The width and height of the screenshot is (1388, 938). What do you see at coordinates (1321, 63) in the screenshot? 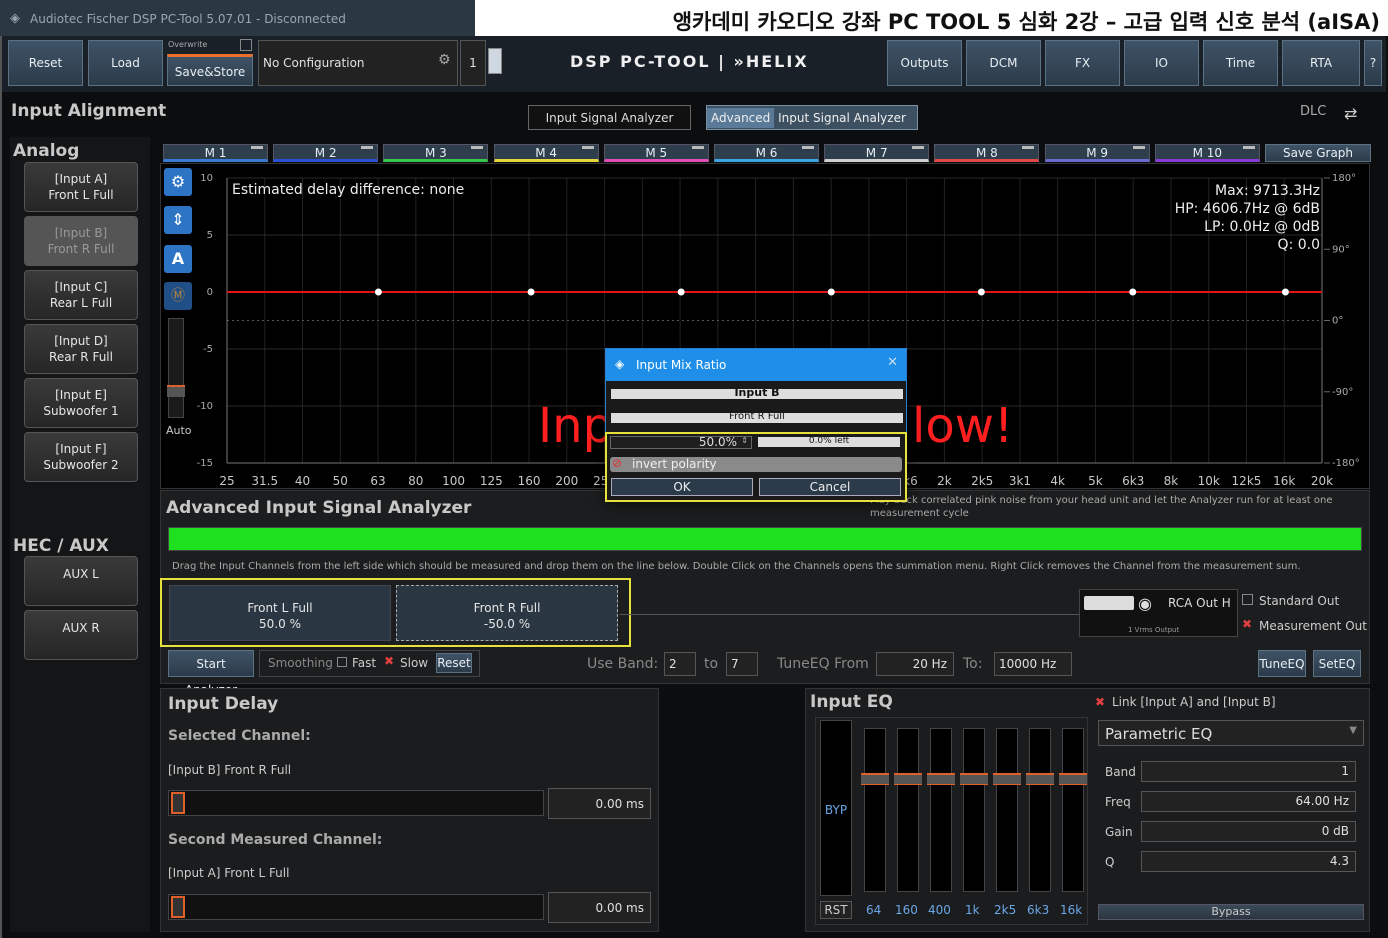
I see `rta-button: RTA` at bounding box center [1321, 63].